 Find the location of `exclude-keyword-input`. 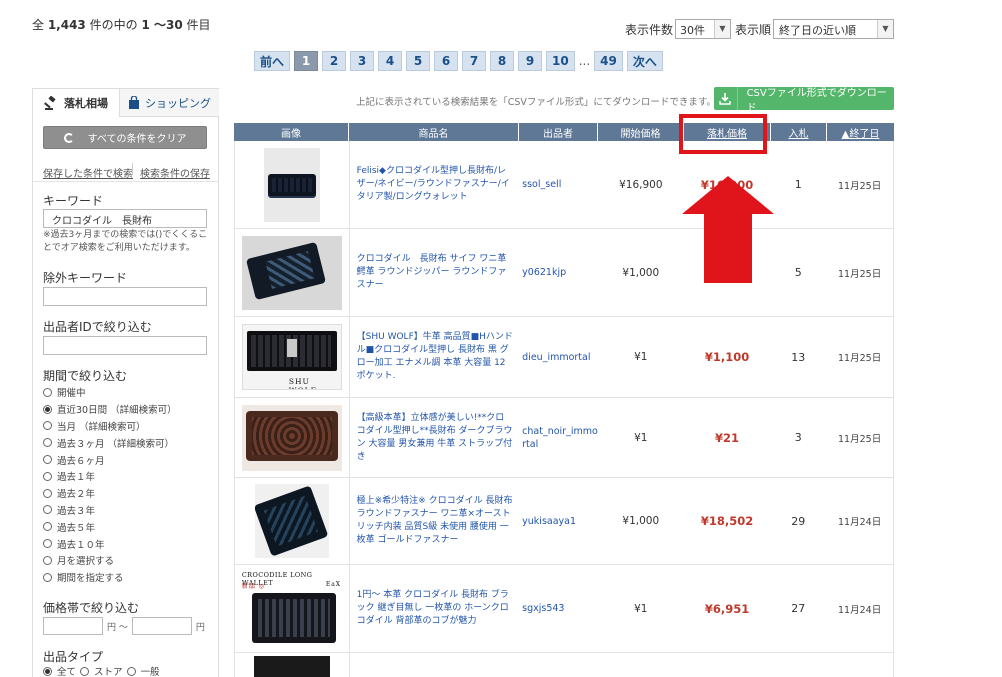

exclude-keyword-input is located at coordinates (125, 296).